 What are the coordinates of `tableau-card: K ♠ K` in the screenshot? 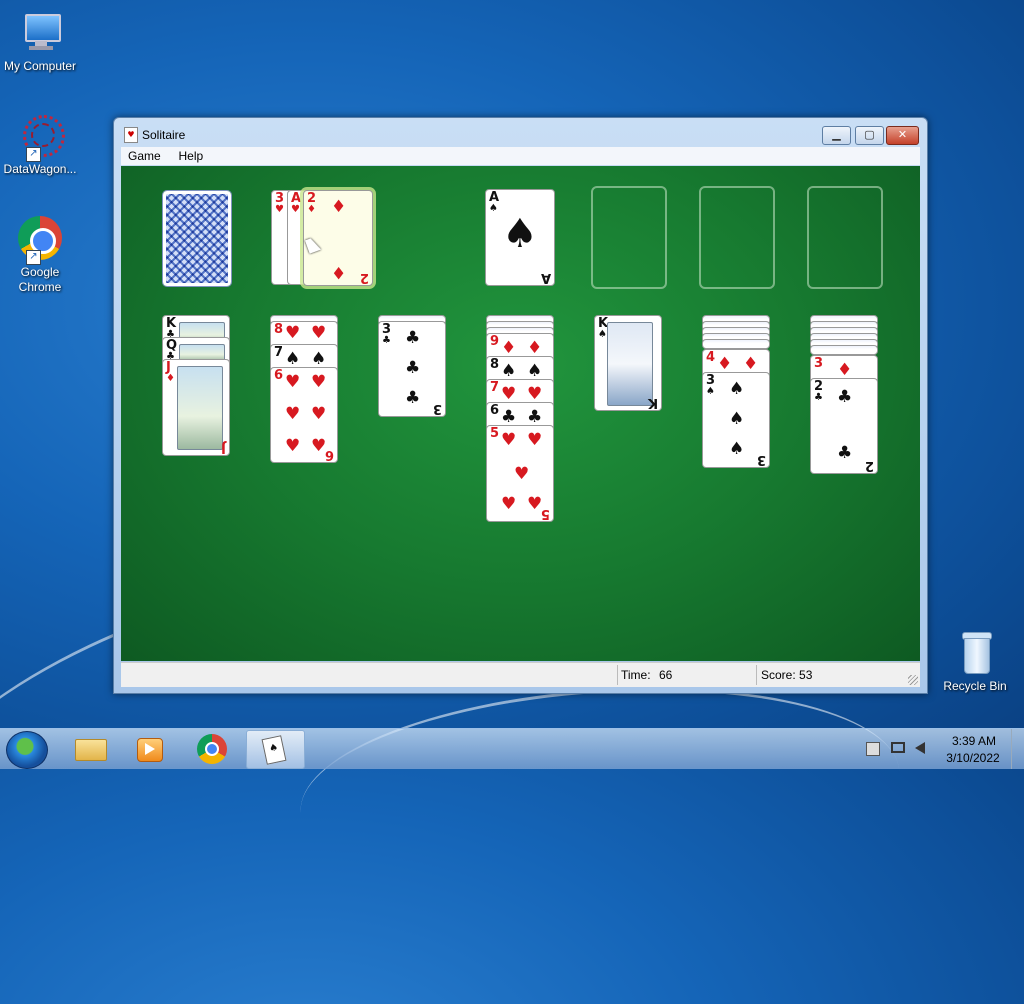 It's located at (628, 363).